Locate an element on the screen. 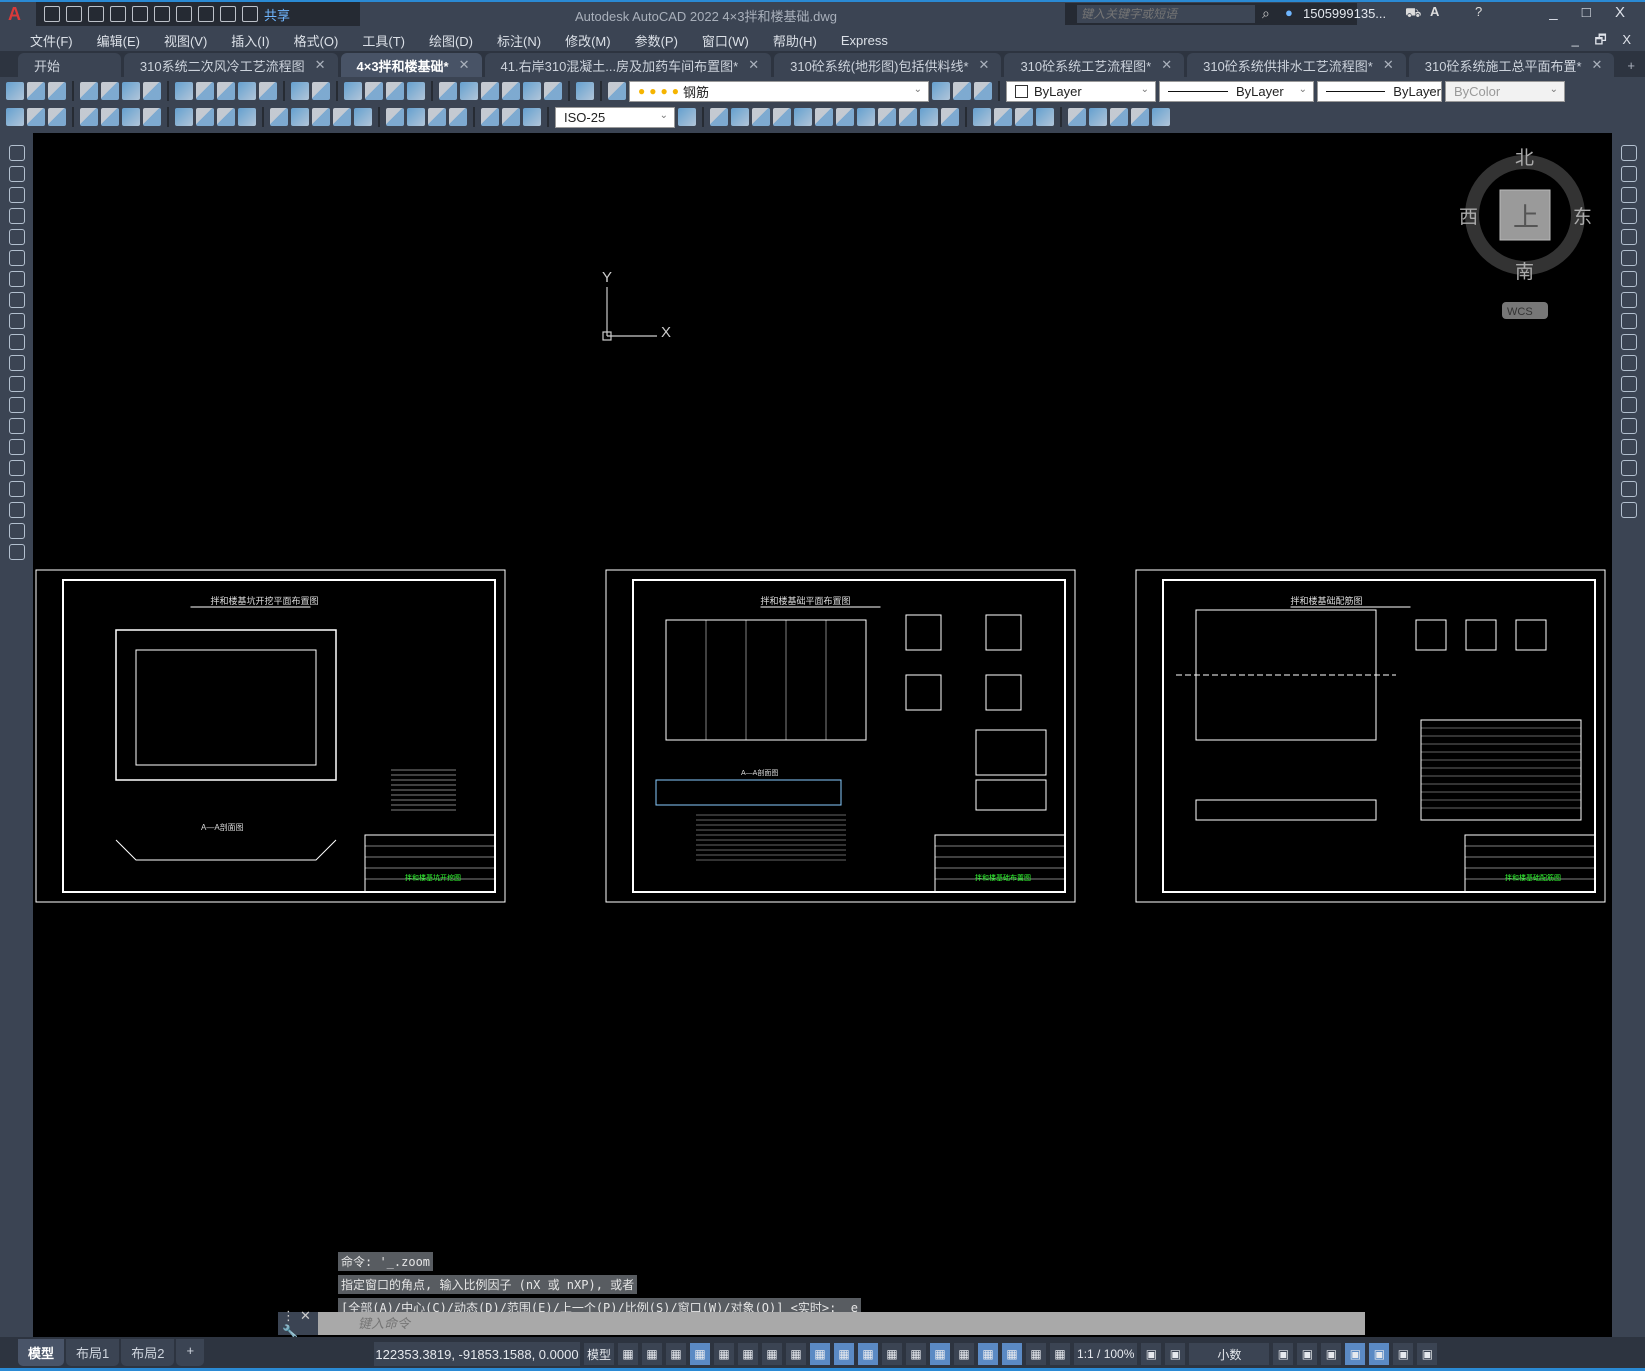 The image size is (1645, 1371). center-mark-icon is located at coordinates (416, 117).